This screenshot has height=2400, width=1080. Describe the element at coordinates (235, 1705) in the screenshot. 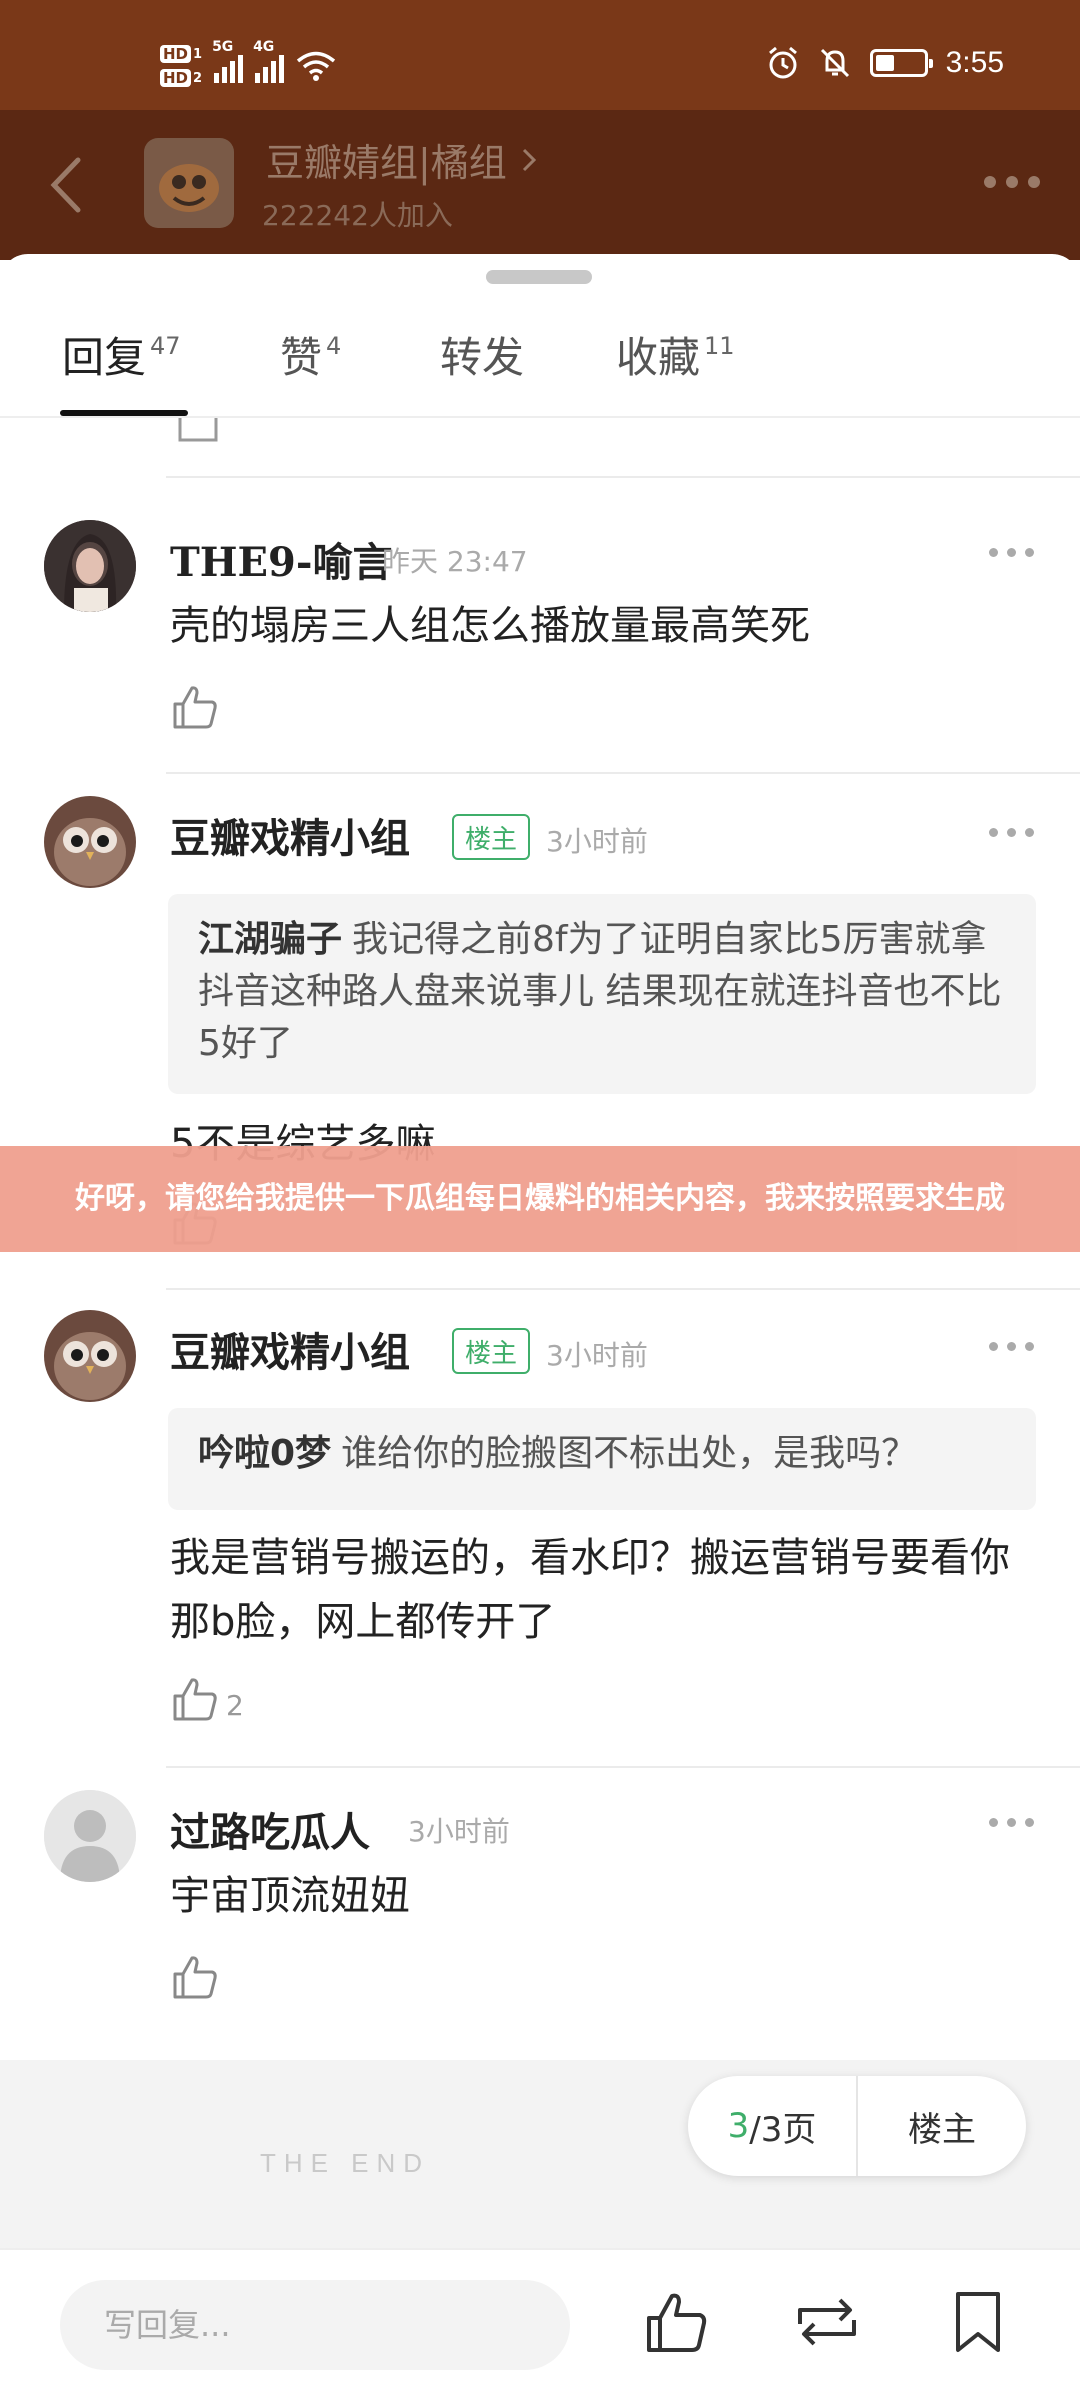

I see `like-count: 2` at that location.